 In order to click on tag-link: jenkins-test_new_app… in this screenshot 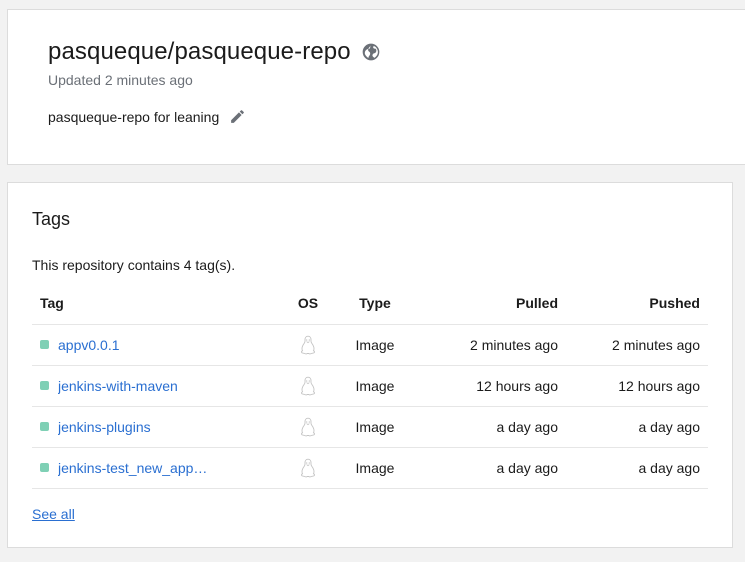, I will do `click(132, 468)`.